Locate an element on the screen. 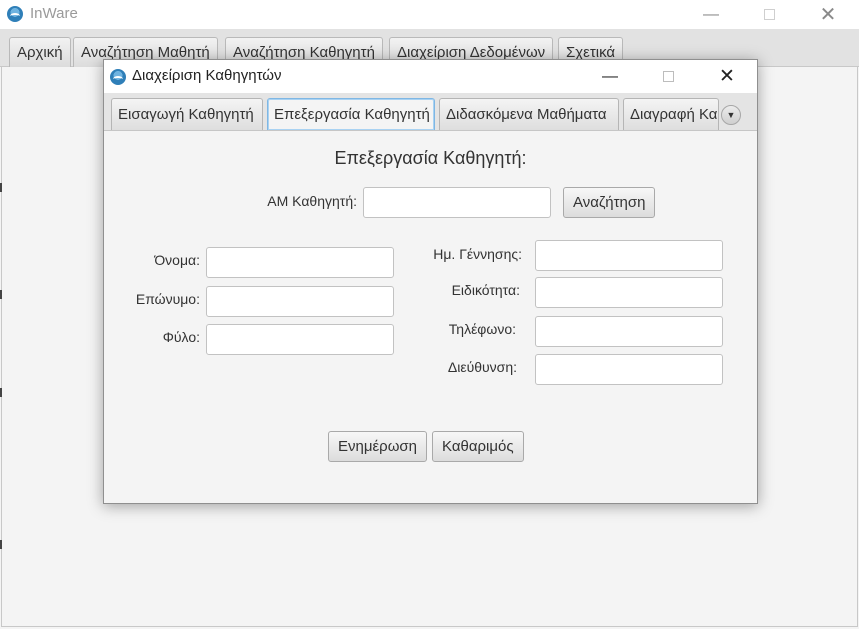 This screenshot has height=629, width=859. dialog-close-button: ✕ is located at coordinates (727, 76).